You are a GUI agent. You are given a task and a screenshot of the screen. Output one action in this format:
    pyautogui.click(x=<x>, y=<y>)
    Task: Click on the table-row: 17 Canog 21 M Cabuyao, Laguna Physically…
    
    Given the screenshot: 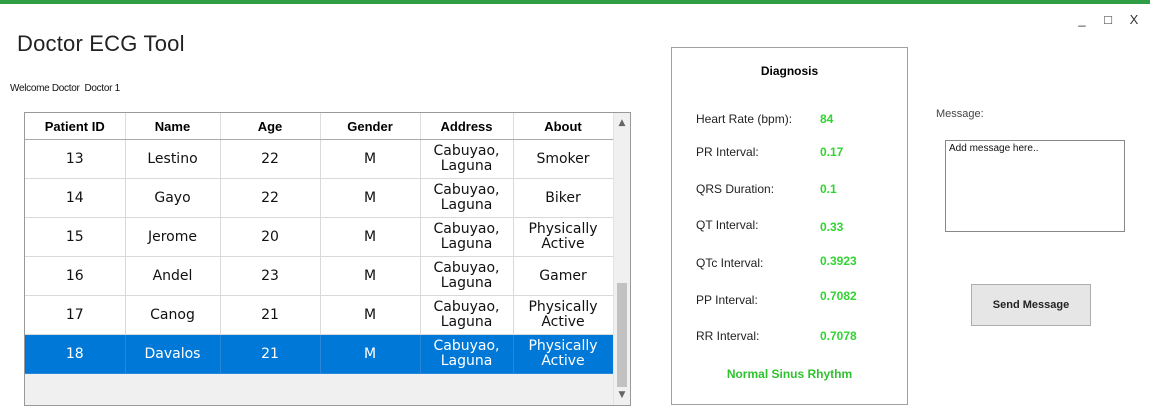 What is the action you would take?
    pyautogui.click(x=319, y=315)
    